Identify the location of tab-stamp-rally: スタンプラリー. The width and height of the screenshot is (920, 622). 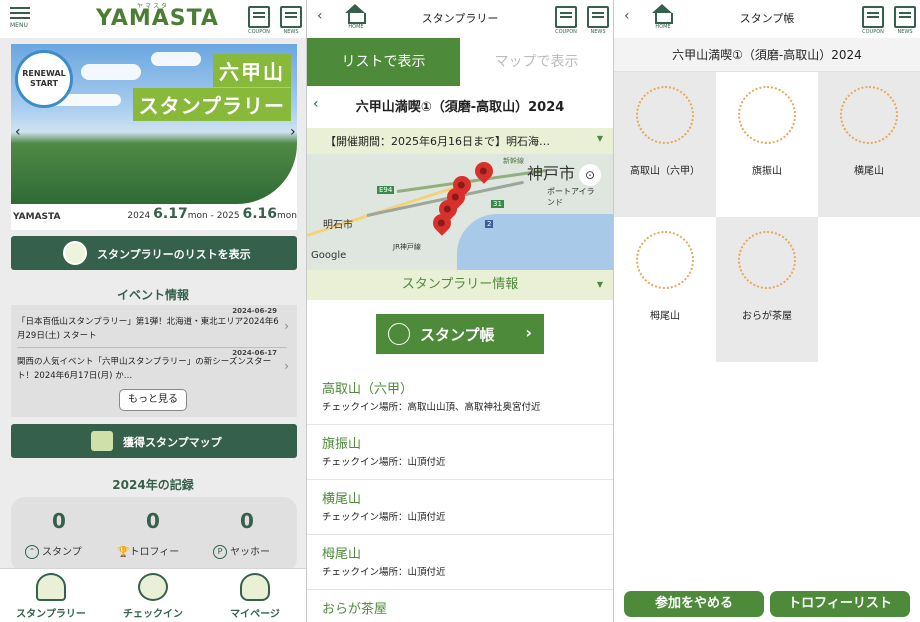
(51, 595).